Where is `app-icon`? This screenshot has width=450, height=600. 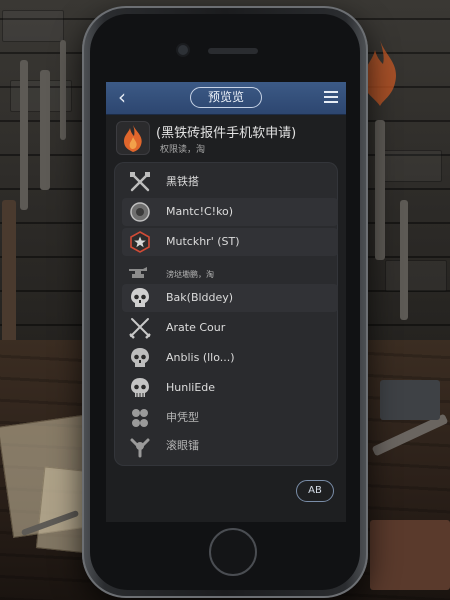 app-icon is located at coordinates (133, 138).